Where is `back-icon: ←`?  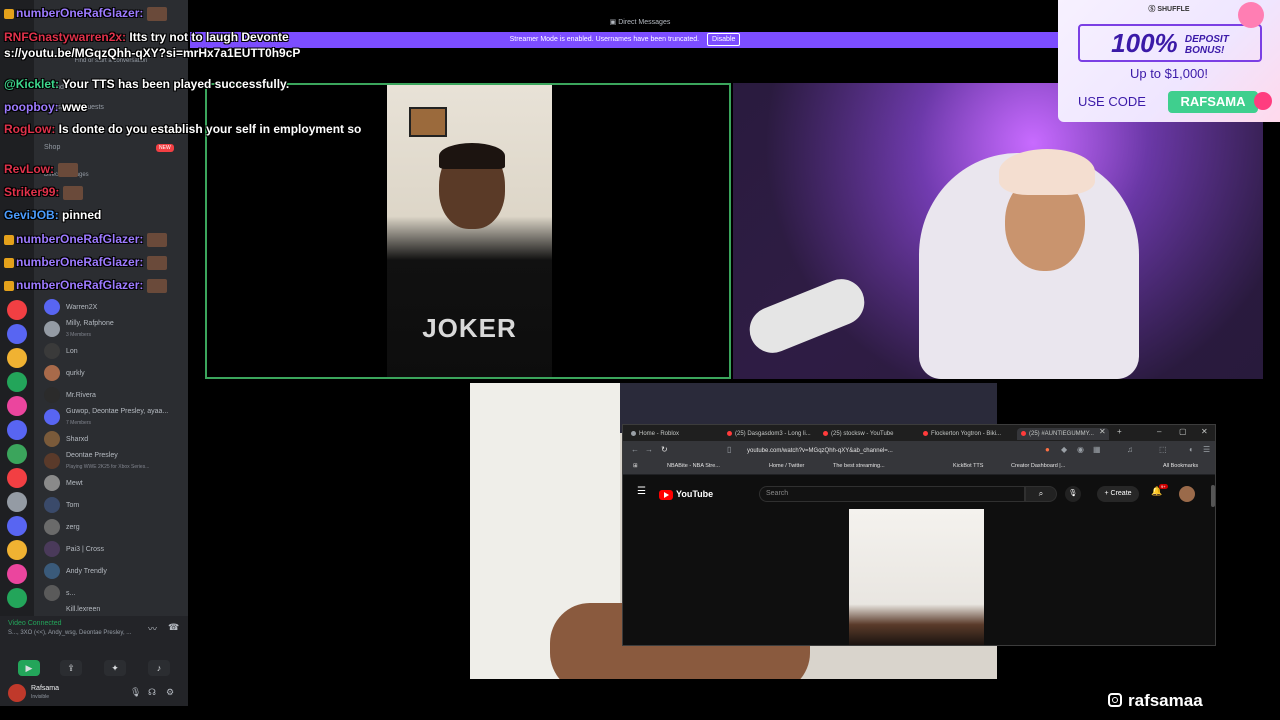 back-icon: ← is located at coordinates (635, 449).